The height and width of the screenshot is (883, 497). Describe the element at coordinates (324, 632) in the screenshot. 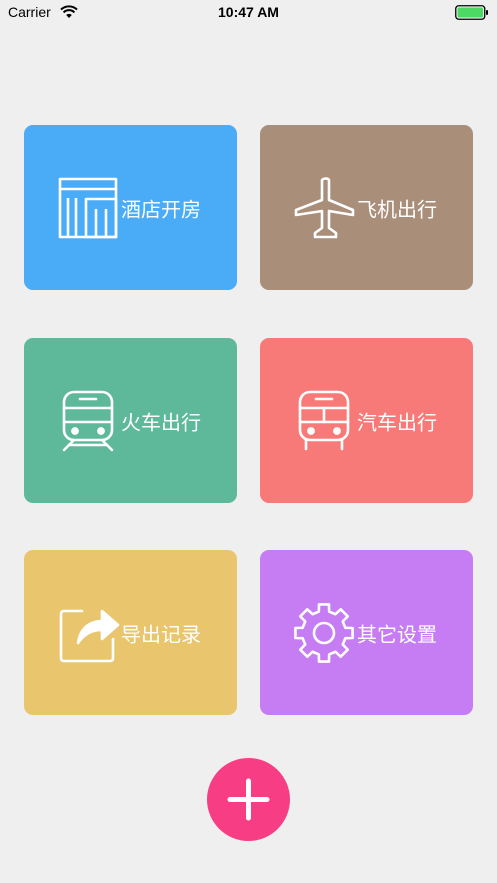

I see `gear-icon` at that location.